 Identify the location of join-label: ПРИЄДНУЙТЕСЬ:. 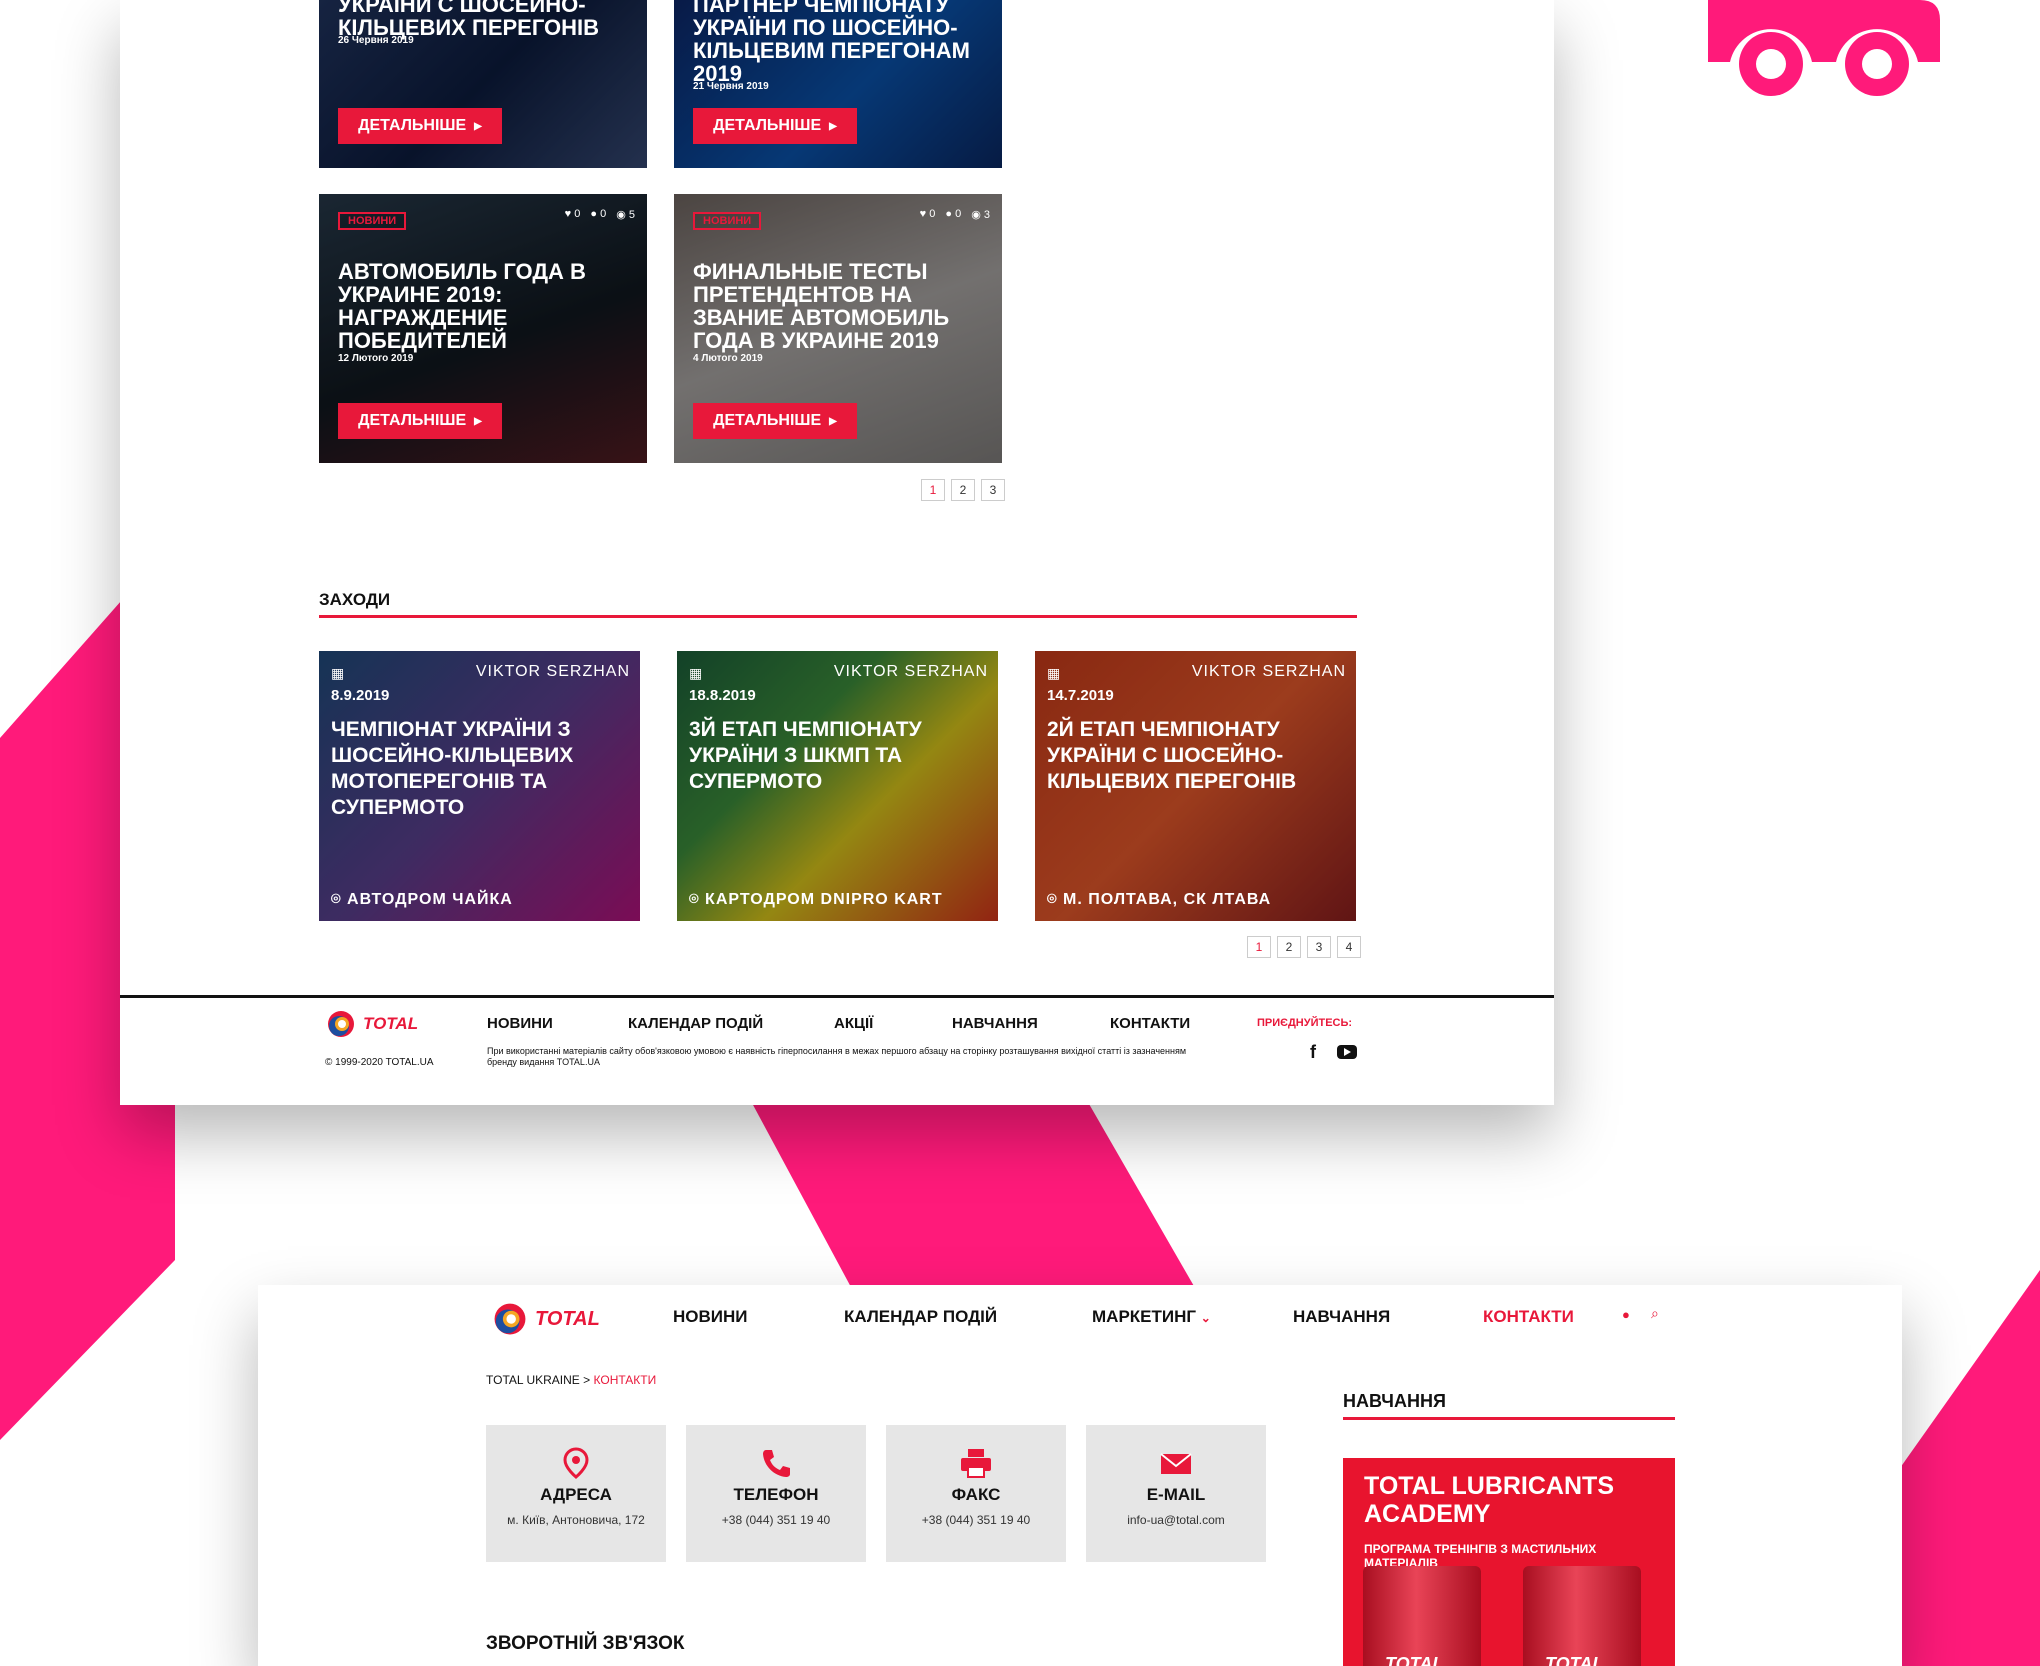
(1305, 1023).